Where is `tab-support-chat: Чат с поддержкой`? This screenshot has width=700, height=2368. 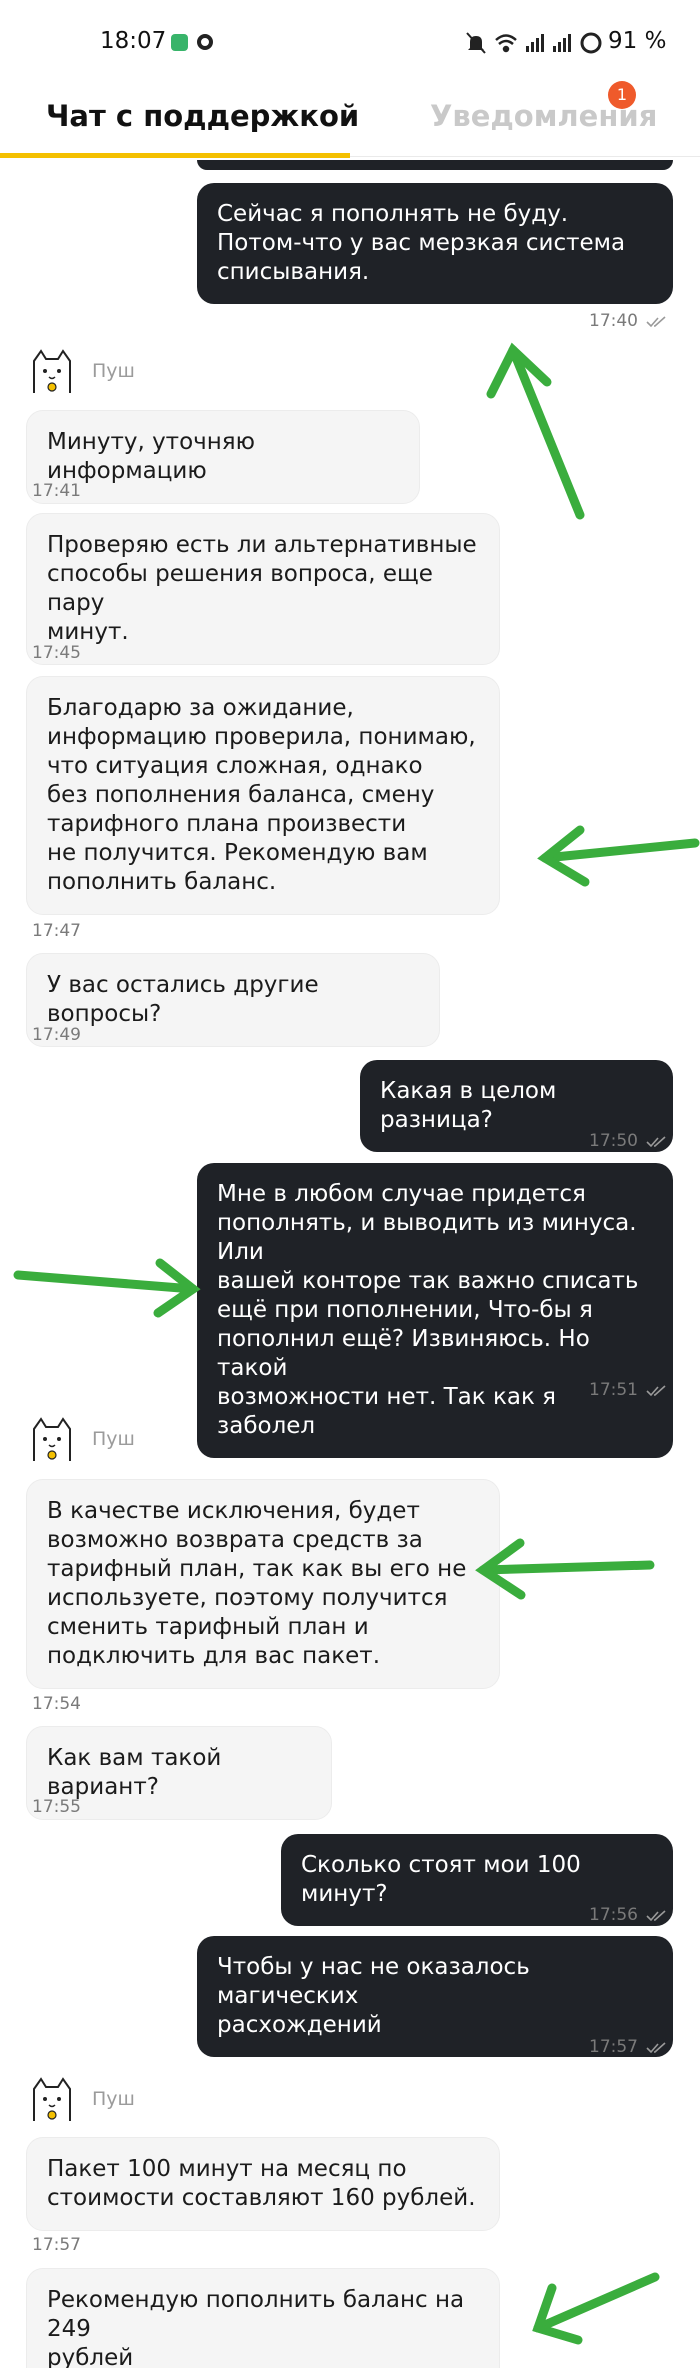
tab-support-chat: Чат с поддержкой is located at coordinates (202, 116).